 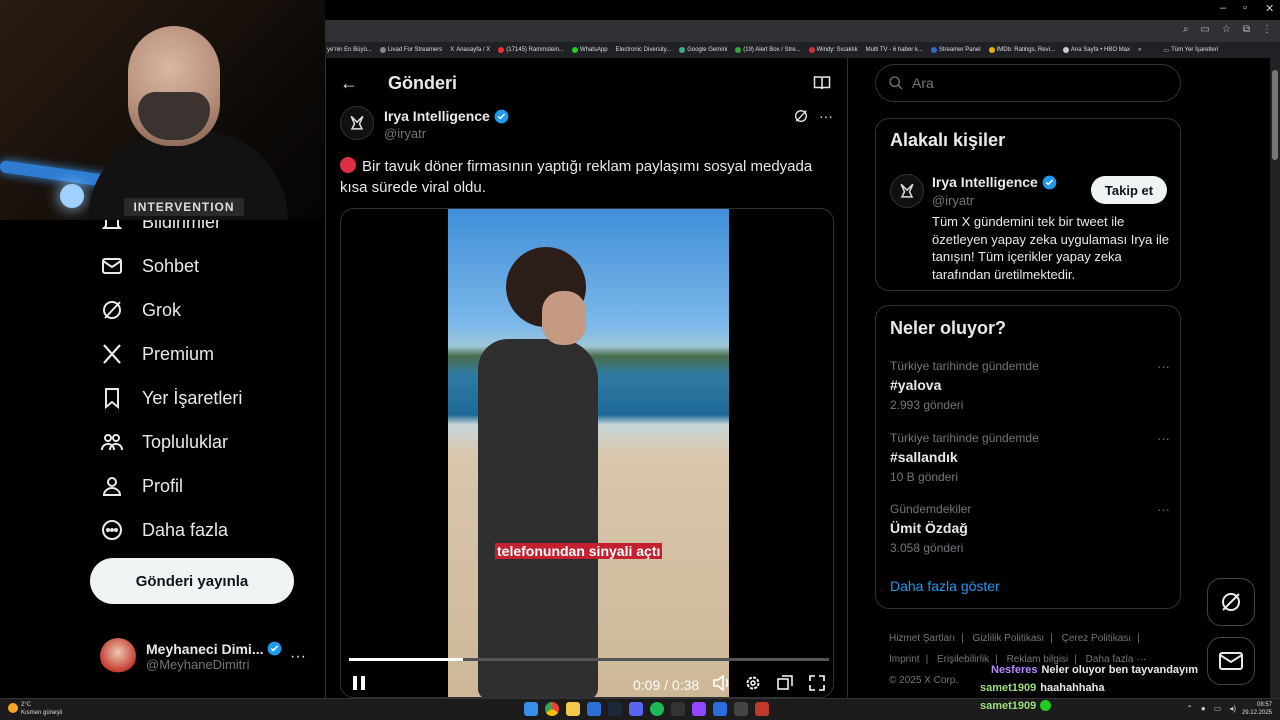 I want to click on chevron-up-icon: ⌃, so click(x=1189, y=708).